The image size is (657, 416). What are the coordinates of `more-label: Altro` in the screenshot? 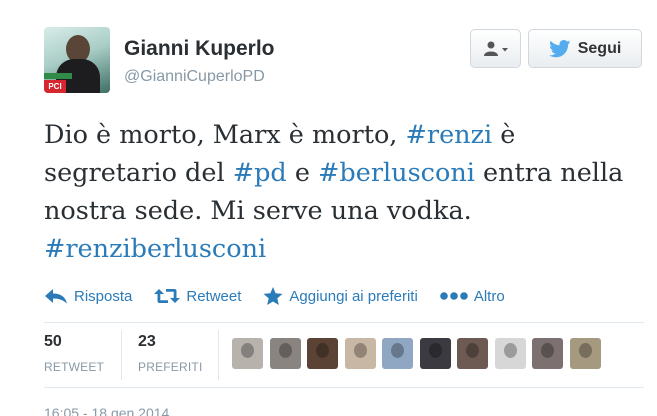 It's located at (489, 296).